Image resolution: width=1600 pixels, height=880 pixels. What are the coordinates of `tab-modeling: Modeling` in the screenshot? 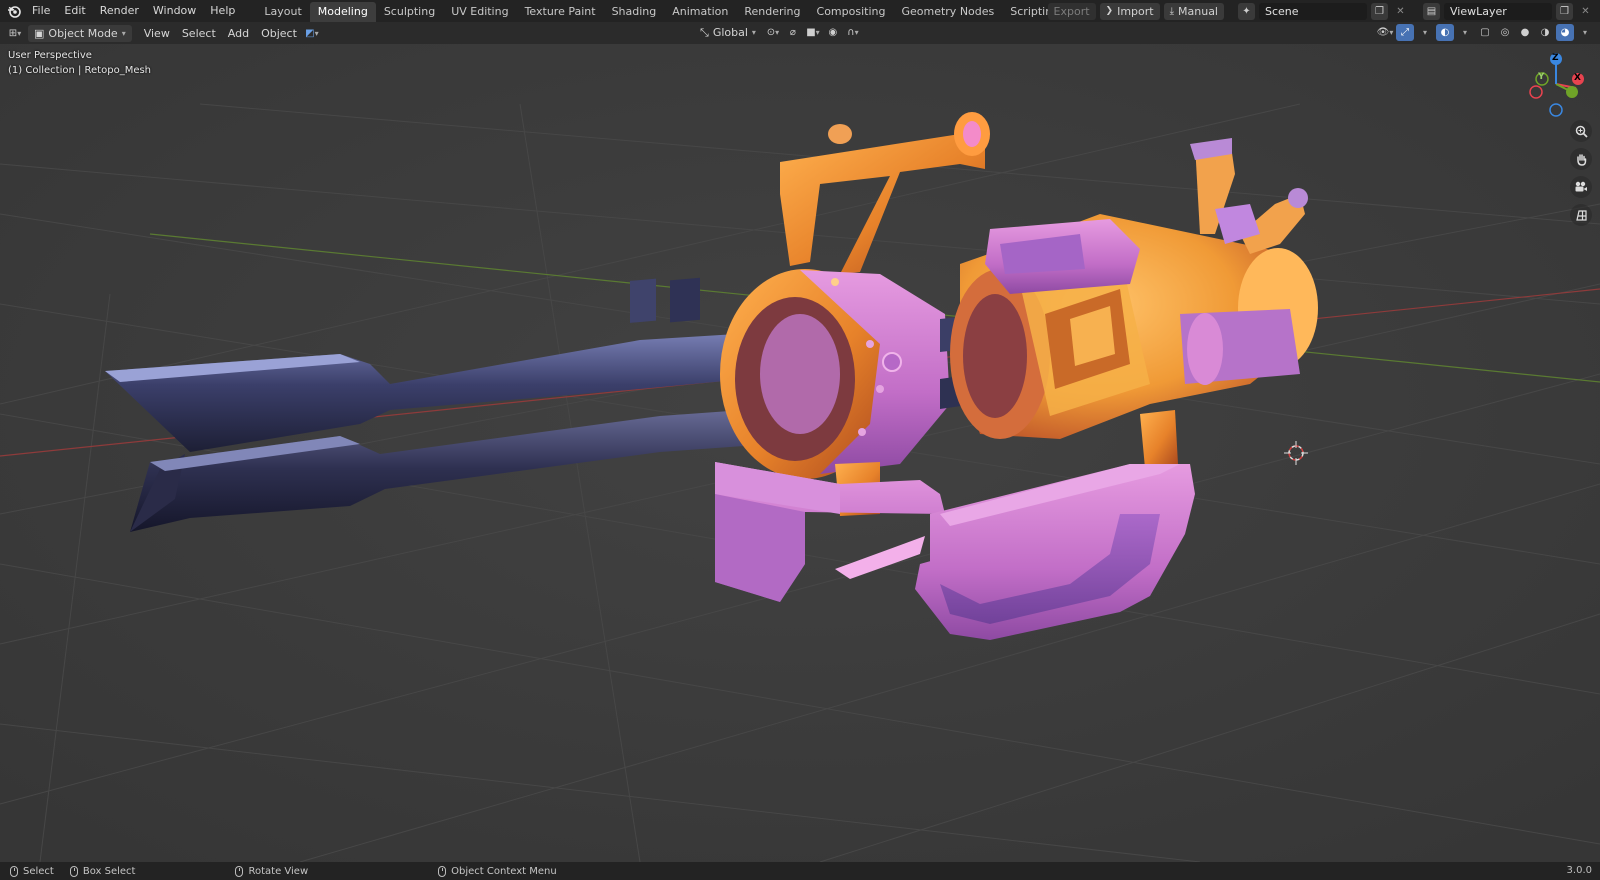 It's located at (342, 11).